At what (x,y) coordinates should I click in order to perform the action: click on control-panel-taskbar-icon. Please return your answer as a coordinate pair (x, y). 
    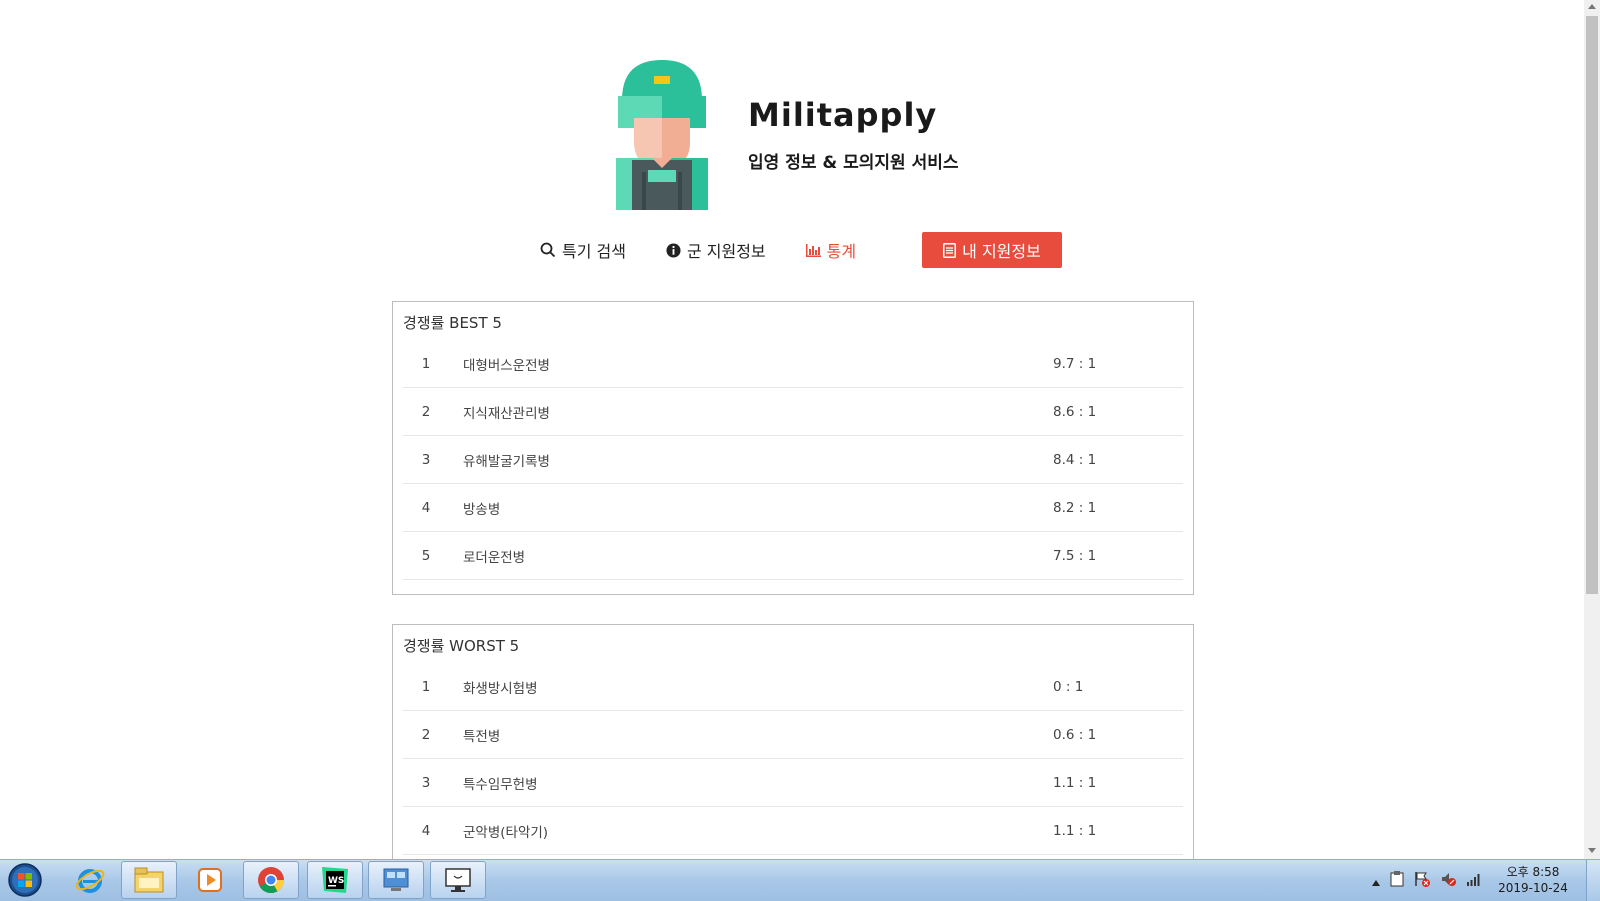
    Looking at the image, I should click on (396, 880).